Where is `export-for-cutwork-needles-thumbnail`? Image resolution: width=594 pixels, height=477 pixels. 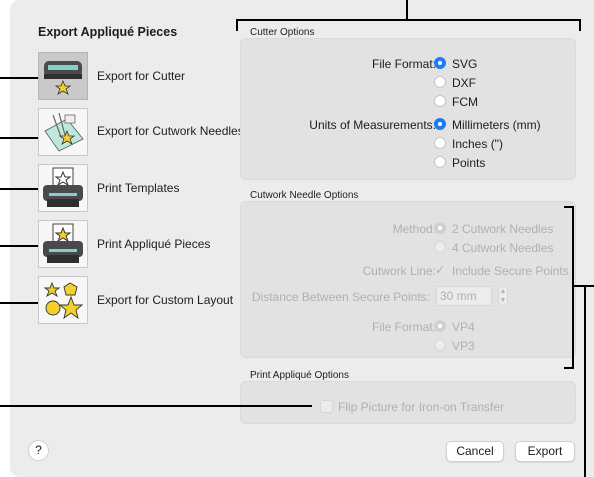
export-for-cutwork-needles-thumbnail is located at coordinates (63, 132).